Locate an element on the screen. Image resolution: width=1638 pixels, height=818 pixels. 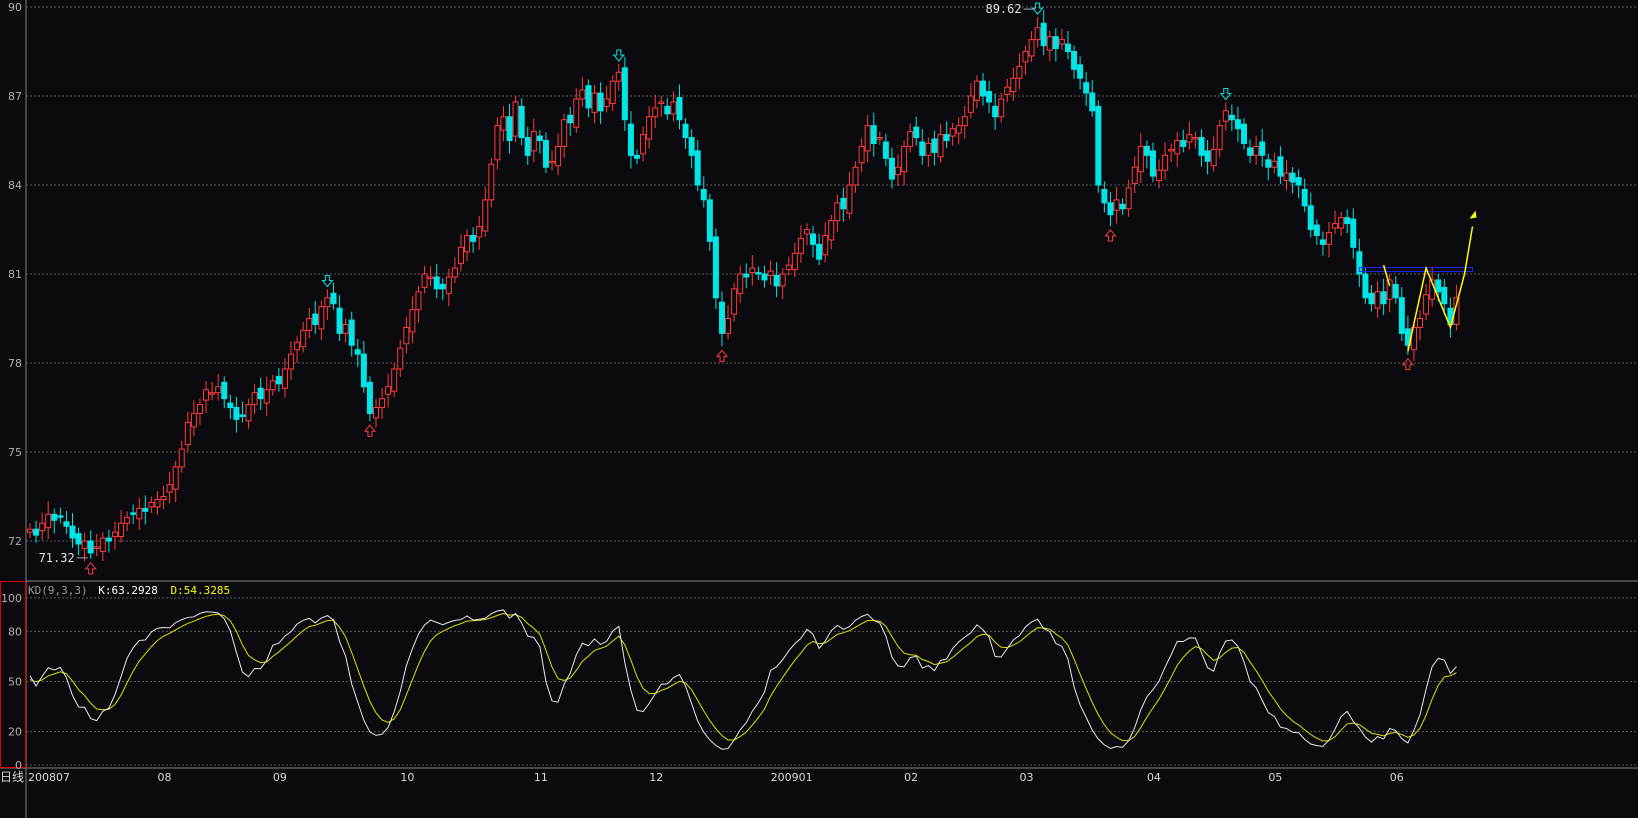
kd-tick-label: 100 is located at coordinates (11, 598).